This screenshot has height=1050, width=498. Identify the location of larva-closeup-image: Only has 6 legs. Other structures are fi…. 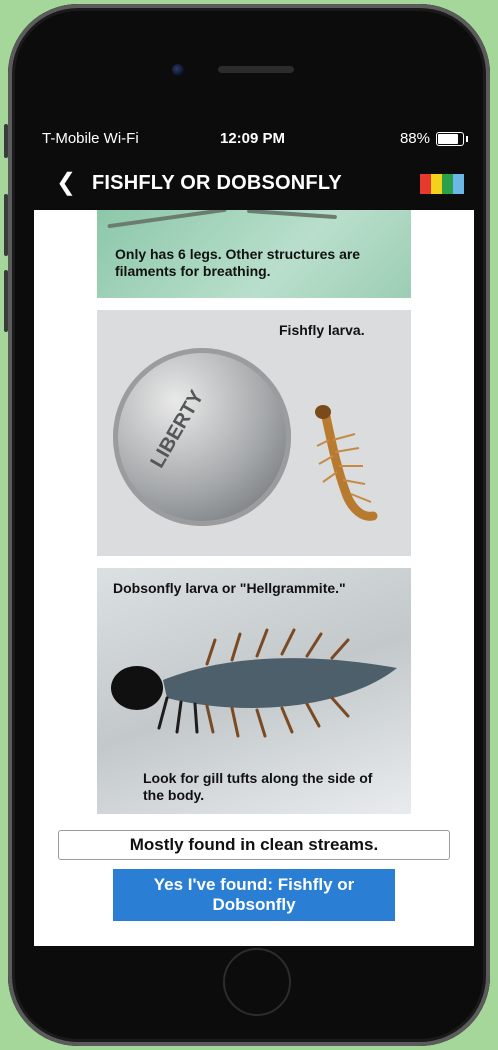
(254, 254).